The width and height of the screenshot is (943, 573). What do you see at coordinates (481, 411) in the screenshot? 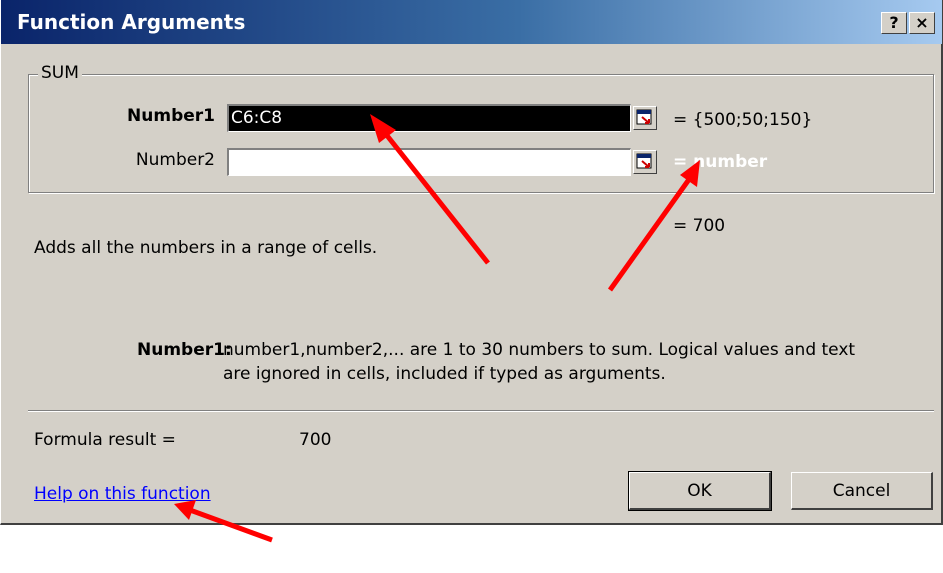
I see `separator` at bounding box center [481, 411].